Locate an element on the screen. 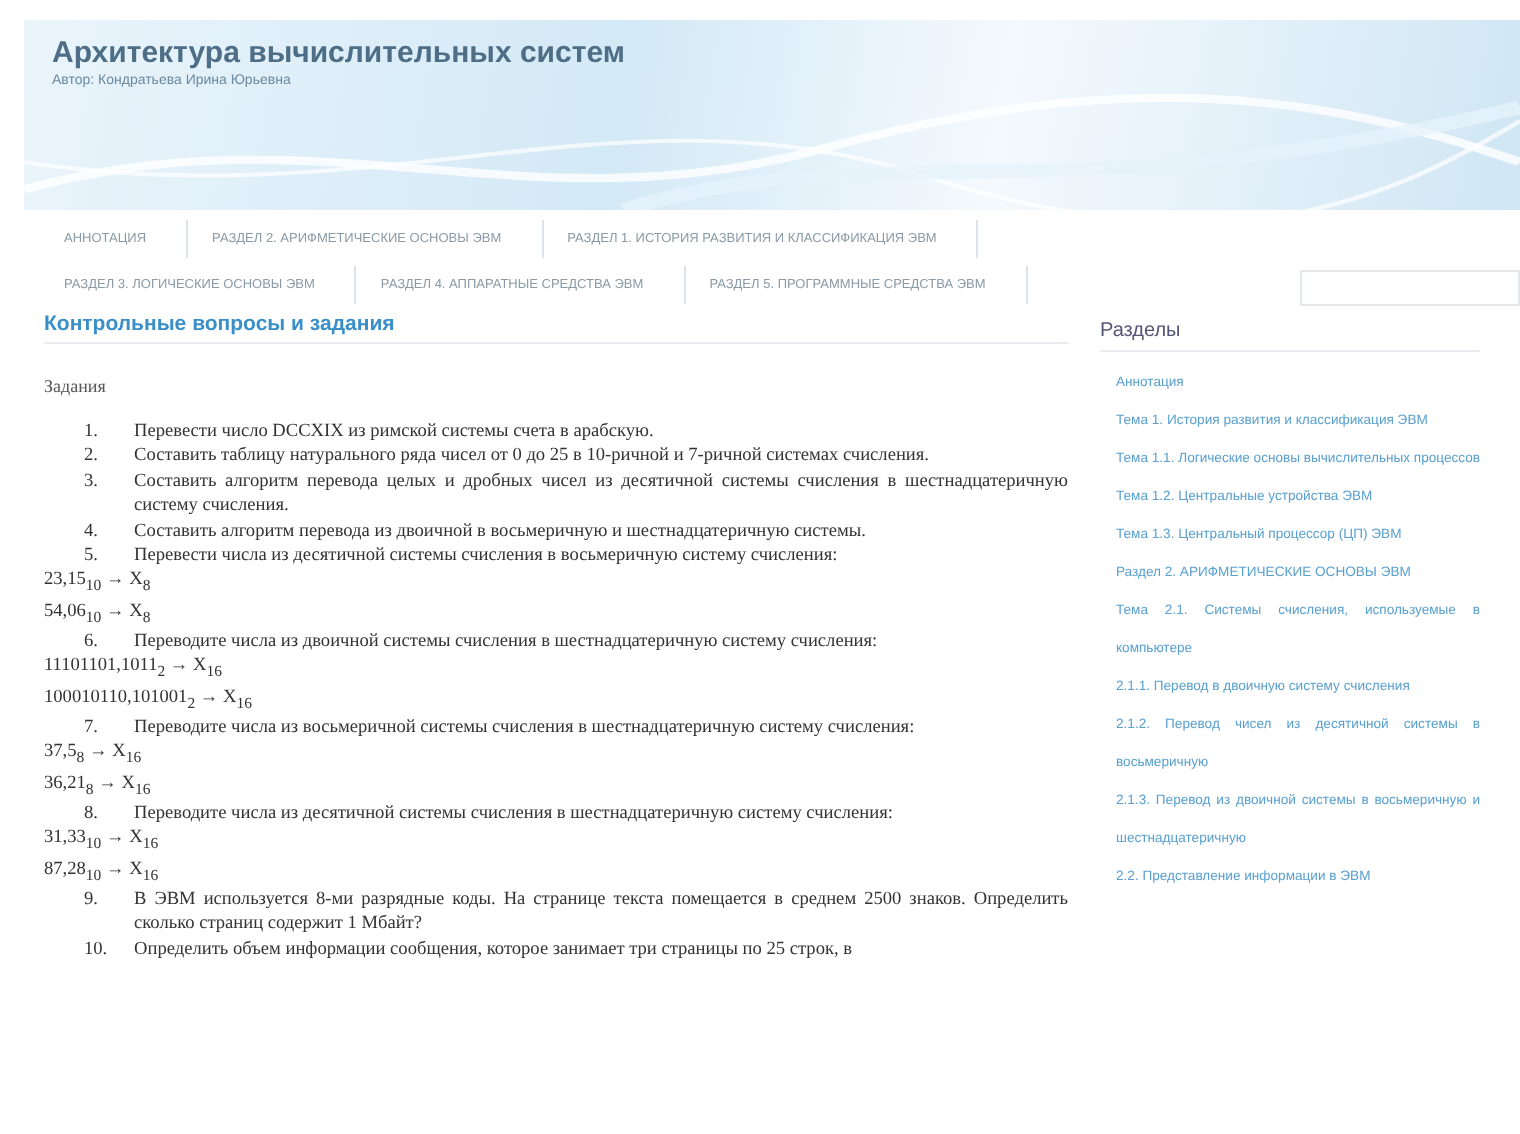 This screenshot has width=1520, height=1134. item-number: 5. is located at coordinates (92, 556).